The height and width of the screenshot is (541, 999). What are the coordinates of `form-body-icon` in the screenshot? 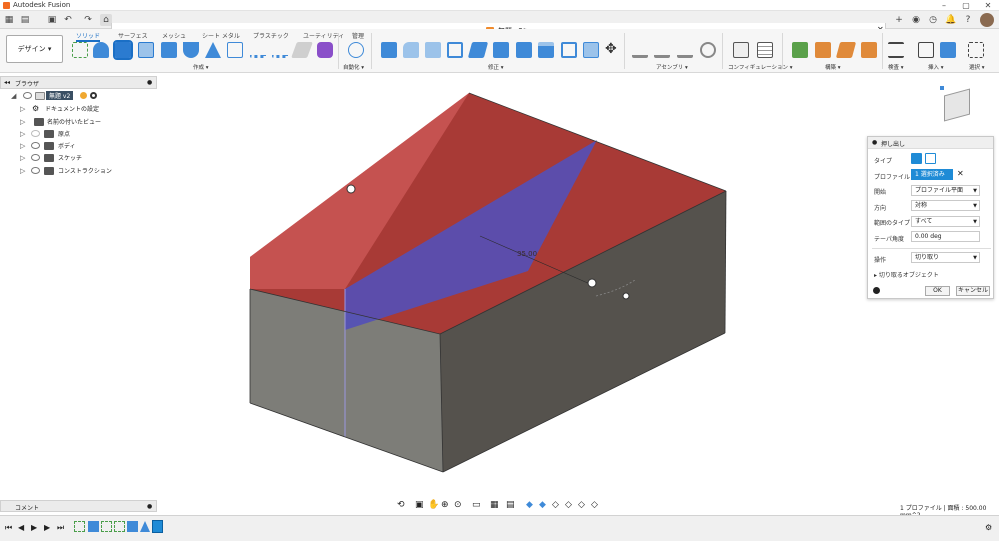 It's located at (325, 50).